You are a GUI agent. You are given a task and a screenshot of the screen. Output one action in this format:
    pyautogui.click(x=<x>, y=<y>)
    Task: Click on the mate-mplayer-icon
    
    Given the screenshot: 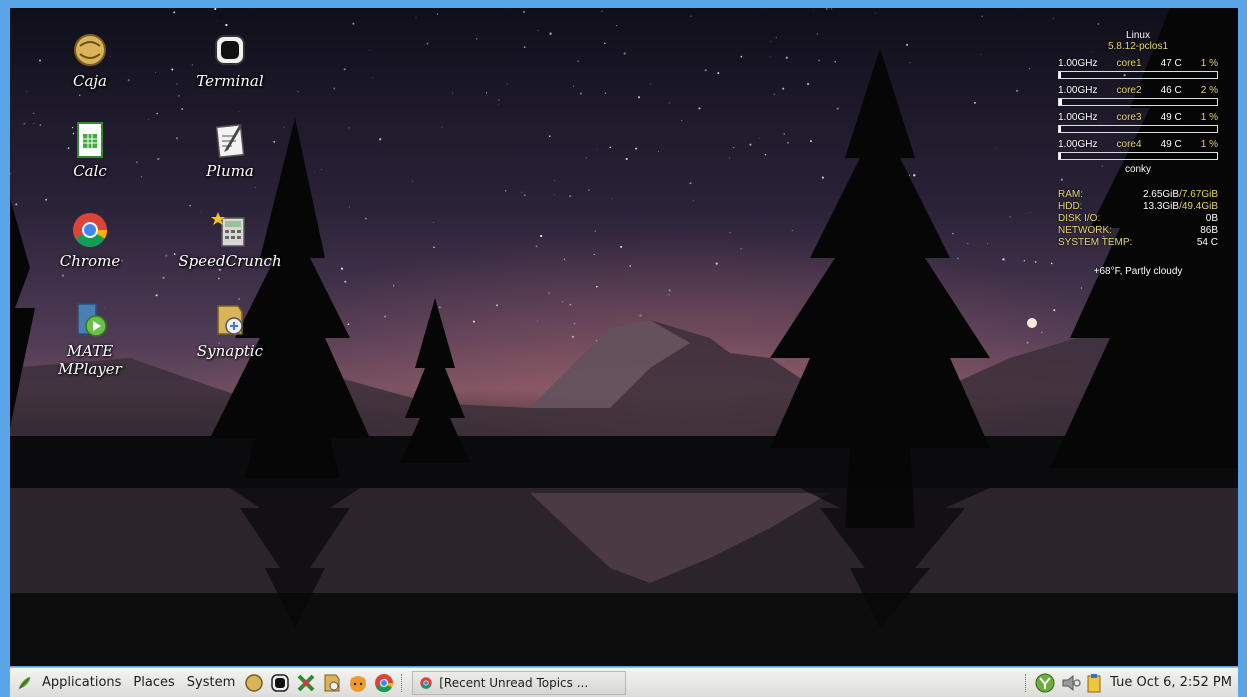 What is the action you would take?
    pyautogui.click(x=92, y=320)
    